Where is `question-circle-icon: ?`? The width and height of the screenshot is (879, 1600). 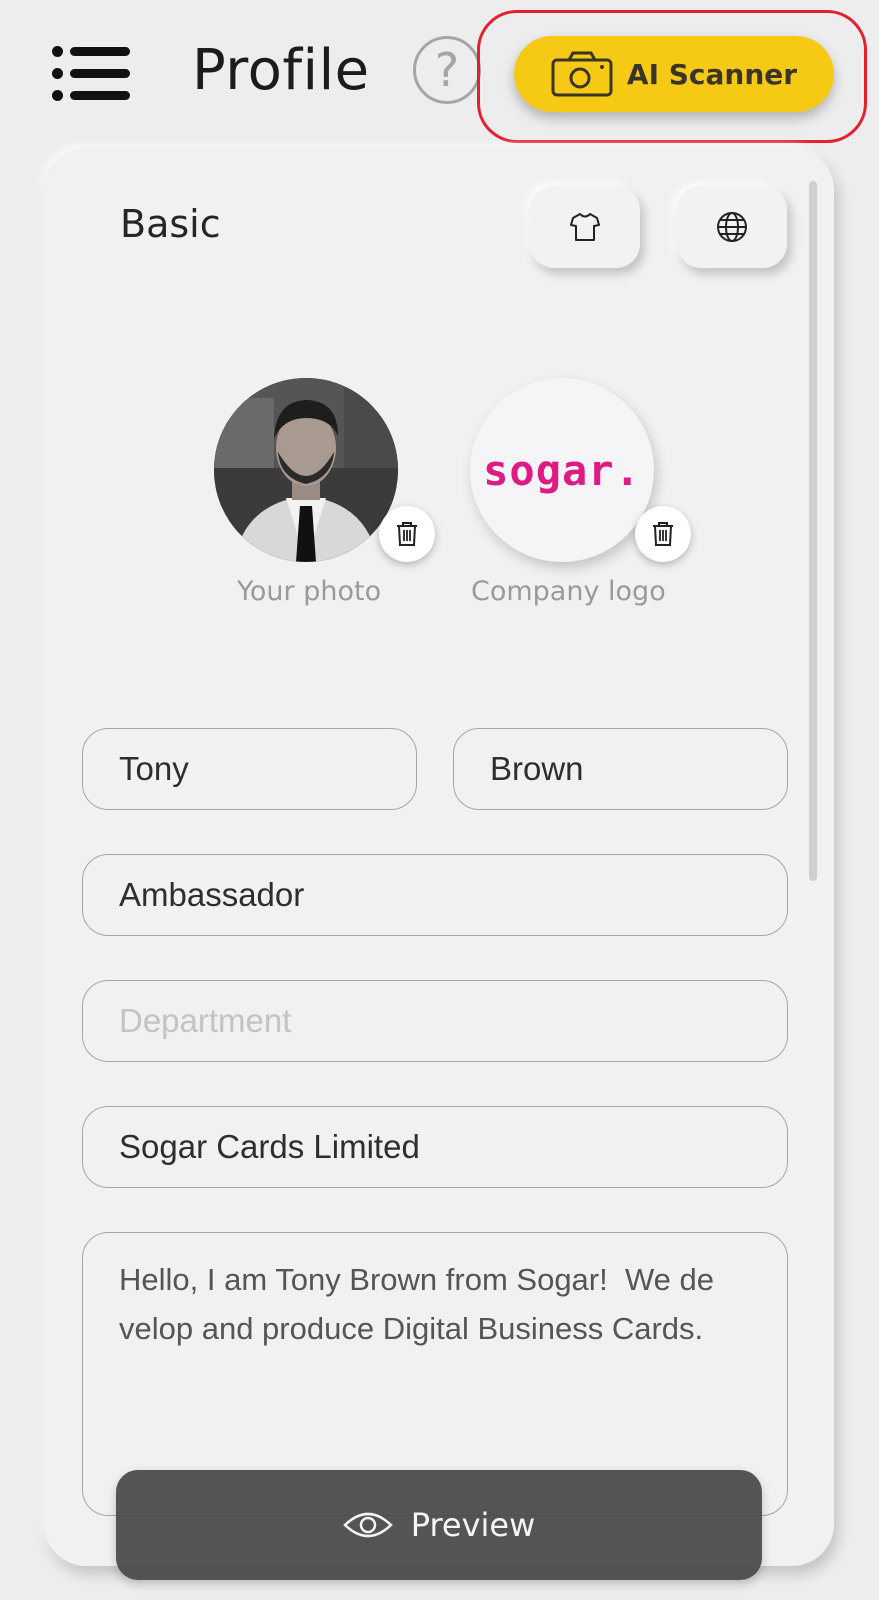
question-circle-icon: ? is located at coordinates (447, 70).